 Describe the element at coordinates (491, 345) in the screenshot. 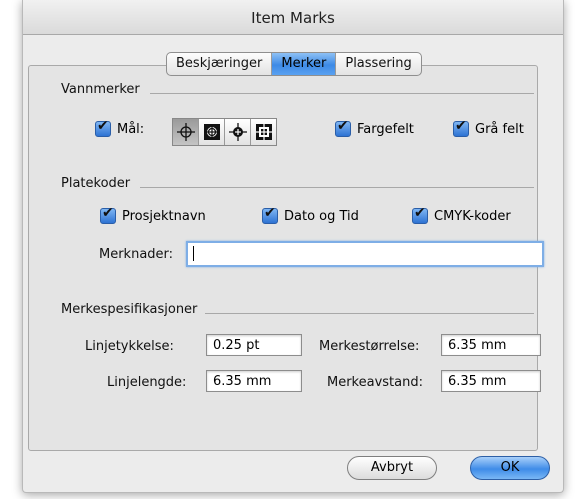

I see `mark-size-input: 6.35 mm` at that location.